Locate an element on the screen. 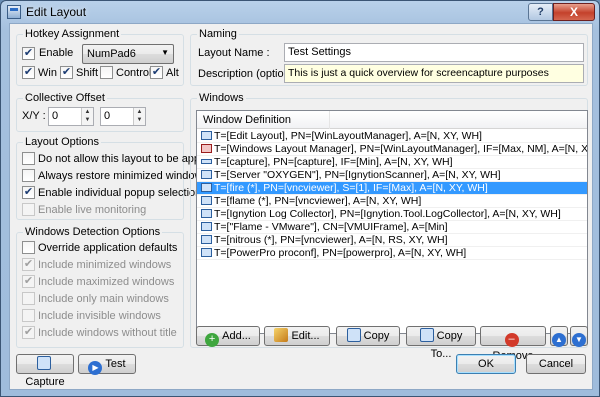 The width and height of the screenshot is (600, 397). app-red-icon is located at coordinates (206, 148).